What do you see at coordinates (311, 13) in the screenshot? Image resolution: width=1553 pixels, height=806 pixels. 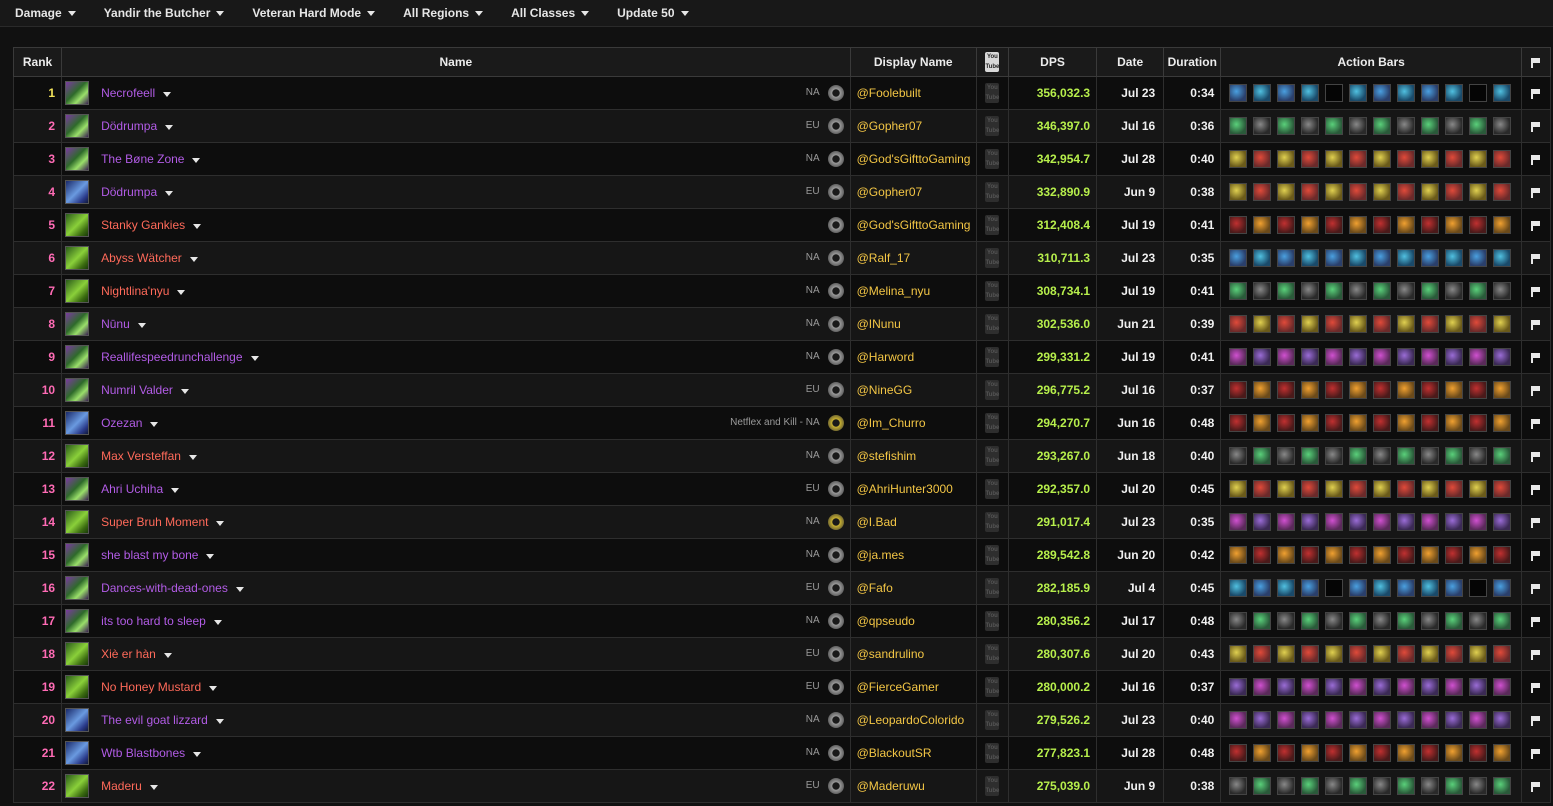 I see `filter-difficulty-dropdown: Veteran Hard Mode` at bounding box center [311, 13].